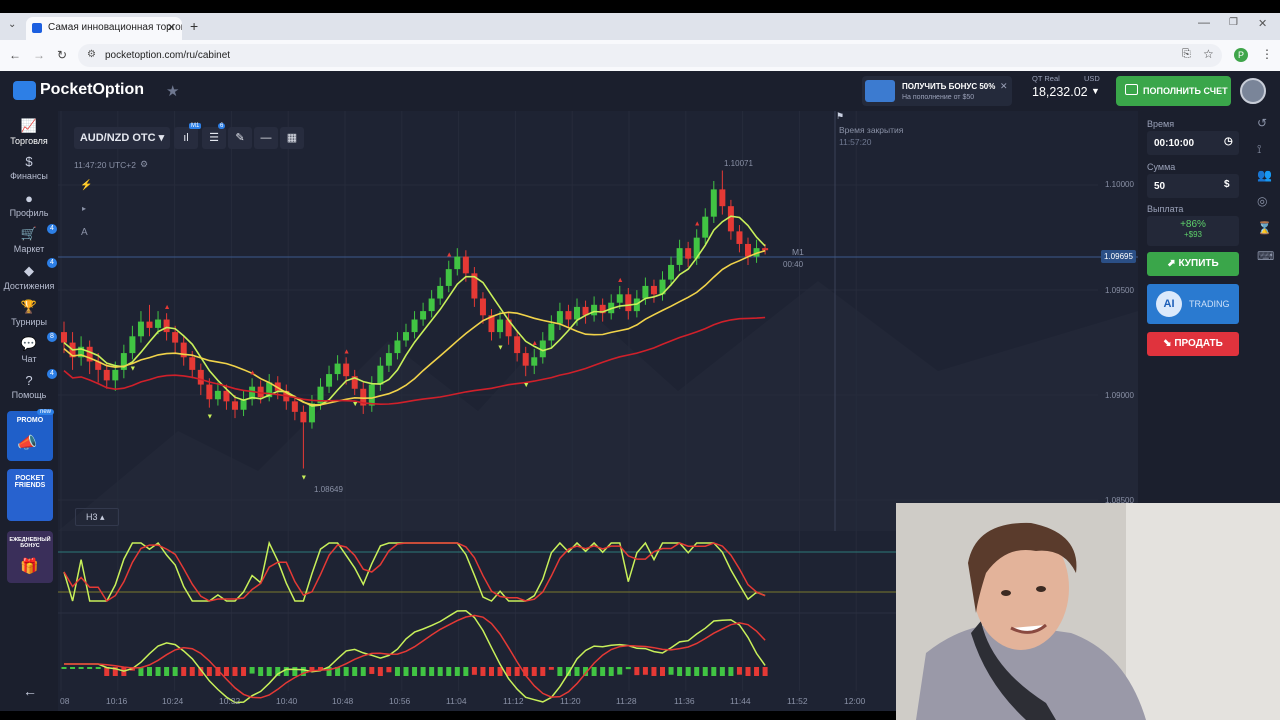  Describe the element at coordinates (172, 91) in the screenshot. I see `favorite-star-icon: ★` at that location.